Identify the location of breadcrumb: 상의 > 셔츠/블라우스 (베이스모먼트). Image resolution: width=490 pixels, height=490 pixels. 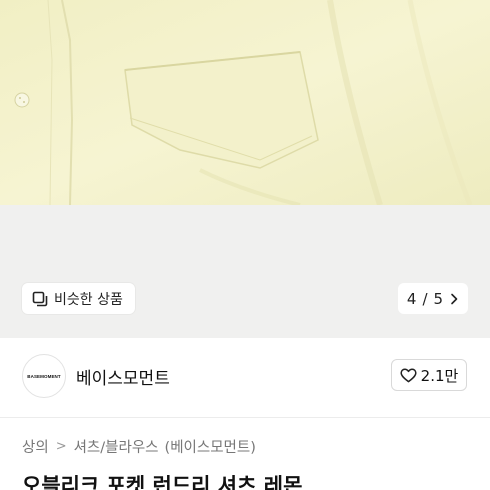
(139, 446).